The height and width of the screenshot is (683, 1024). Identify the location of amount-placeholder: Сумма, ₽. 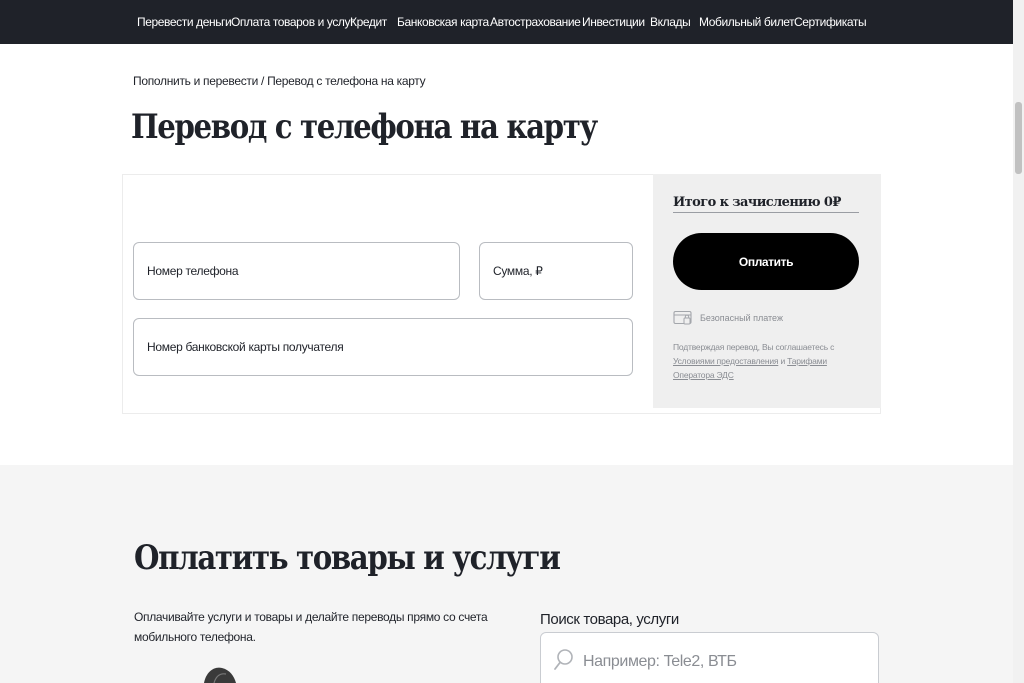
(518, 271).